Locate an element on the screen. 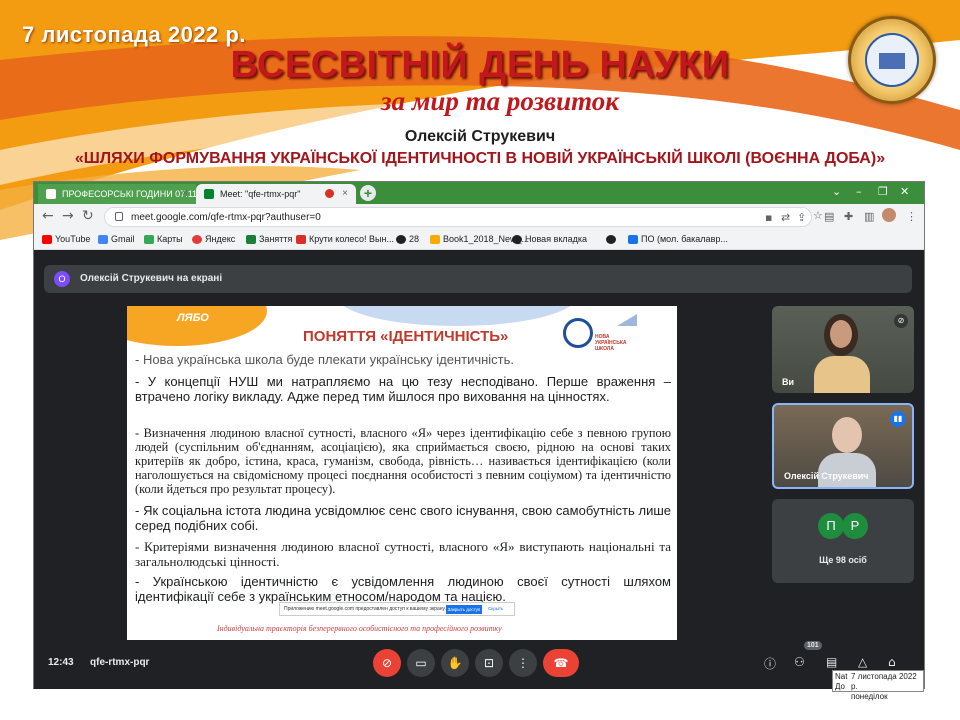 This screenshot has width=960, height=720. camera-icon: ▪ is located at coordinates (768, 217).